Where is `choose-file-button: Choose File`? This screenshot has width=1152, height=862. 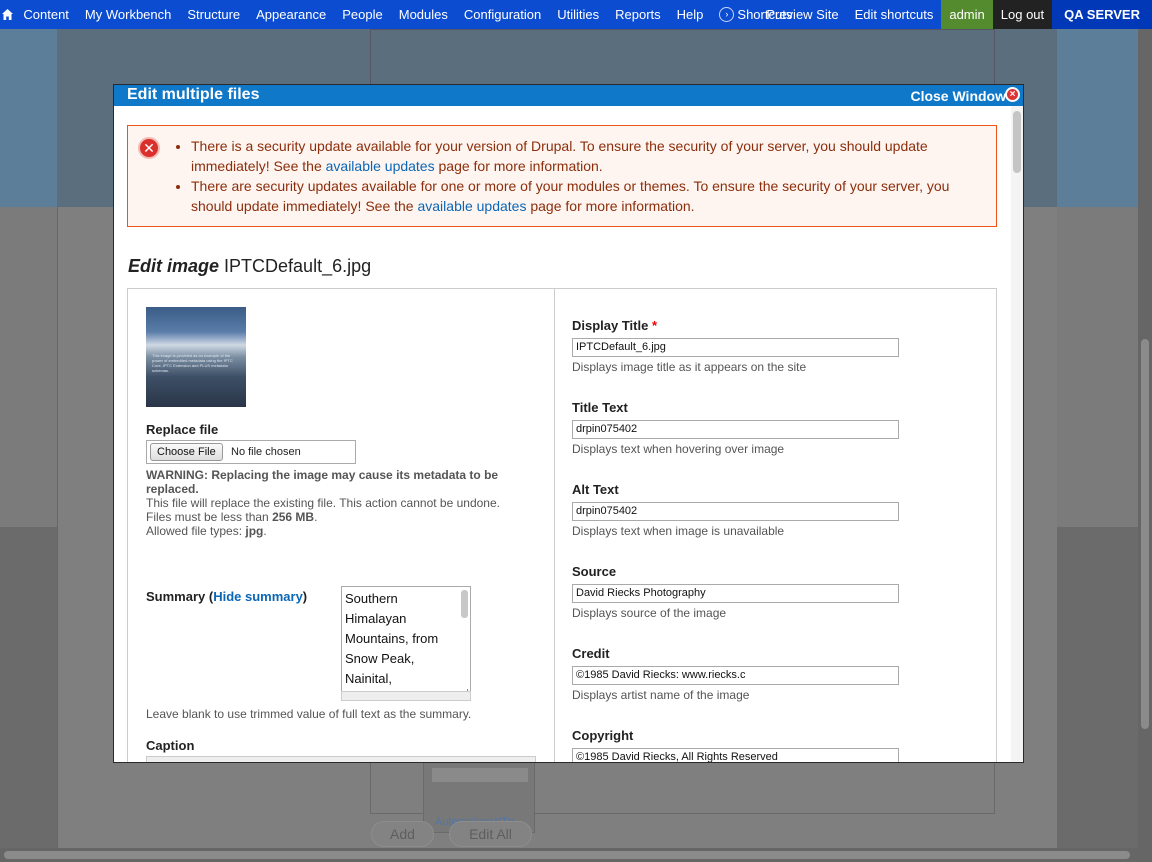
choose-file-button: Choose File is located at coordinates (186, 452).